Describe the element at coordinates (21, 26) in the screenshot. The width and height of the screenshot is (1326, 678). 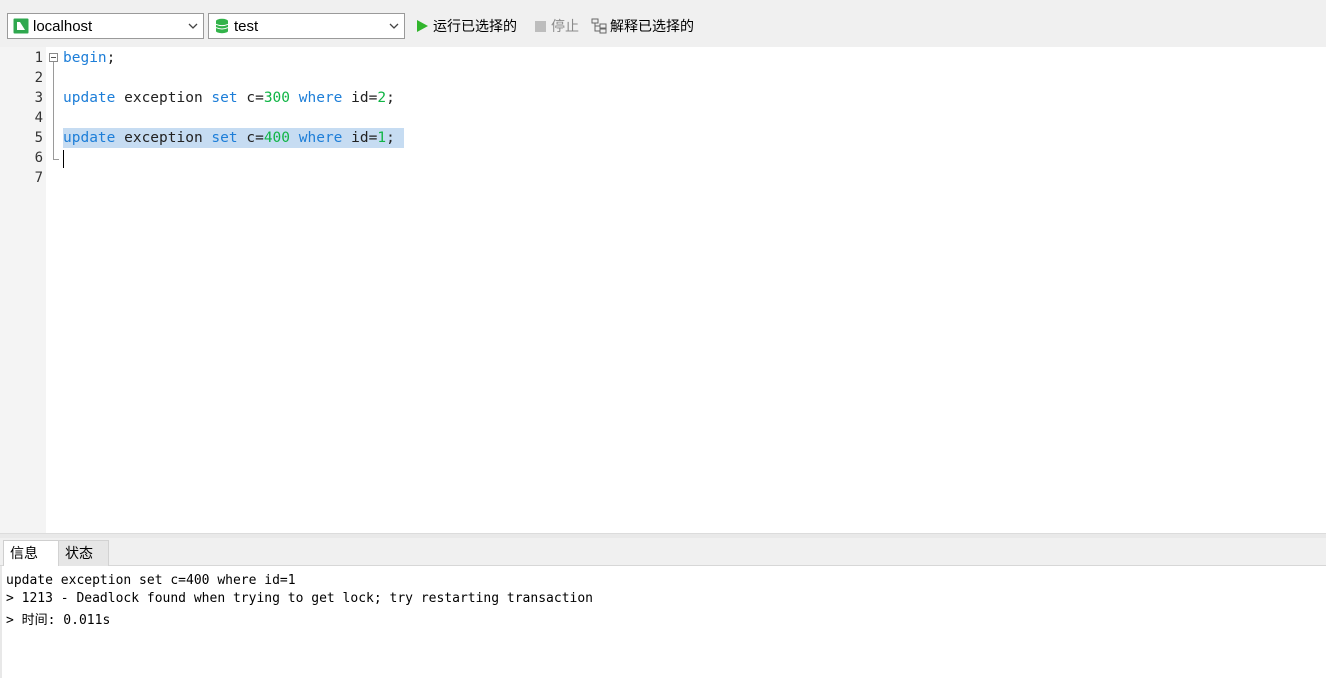
I see `connection-icon` at that location.